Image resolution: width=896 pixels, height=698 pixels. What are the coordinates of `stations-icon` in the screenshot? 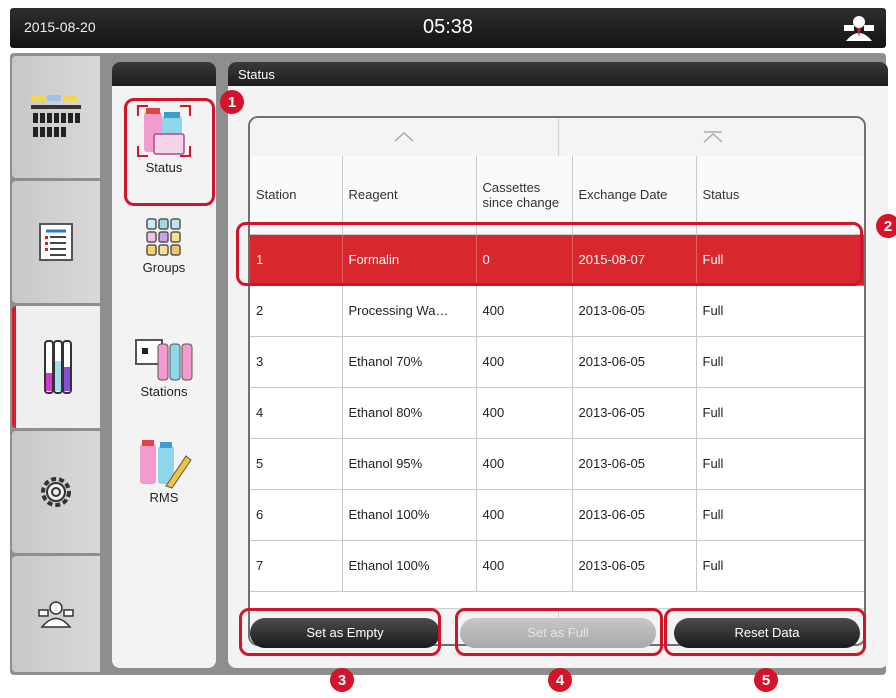 It's located at (164, 360).